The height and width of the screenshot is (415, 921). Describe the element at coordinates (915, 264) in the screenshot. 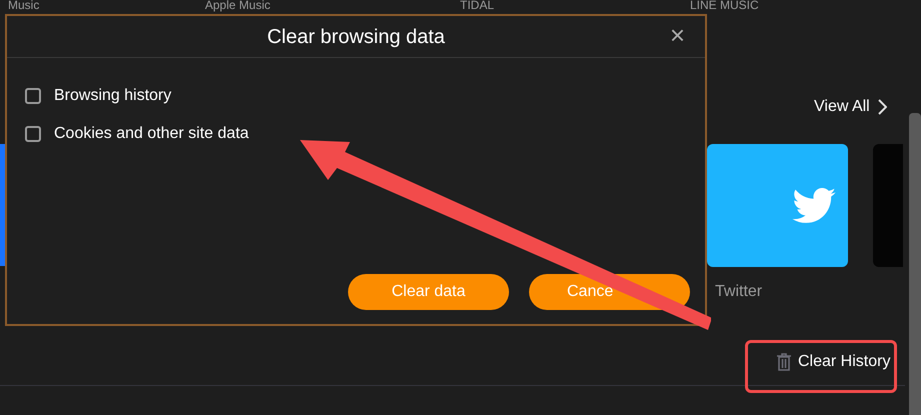

I see `scrollbar-thumb` at that location.